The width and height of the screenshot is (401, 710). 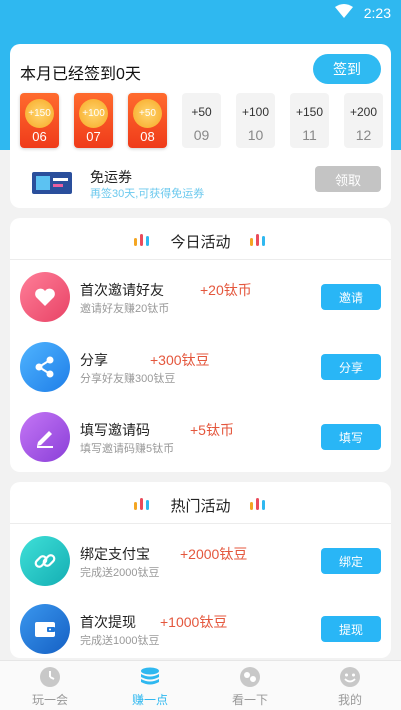 What do you see at coordinates (351, 297) in the screenshot?
I see `invite-button: 邀请` at bounding box center [351, 297].